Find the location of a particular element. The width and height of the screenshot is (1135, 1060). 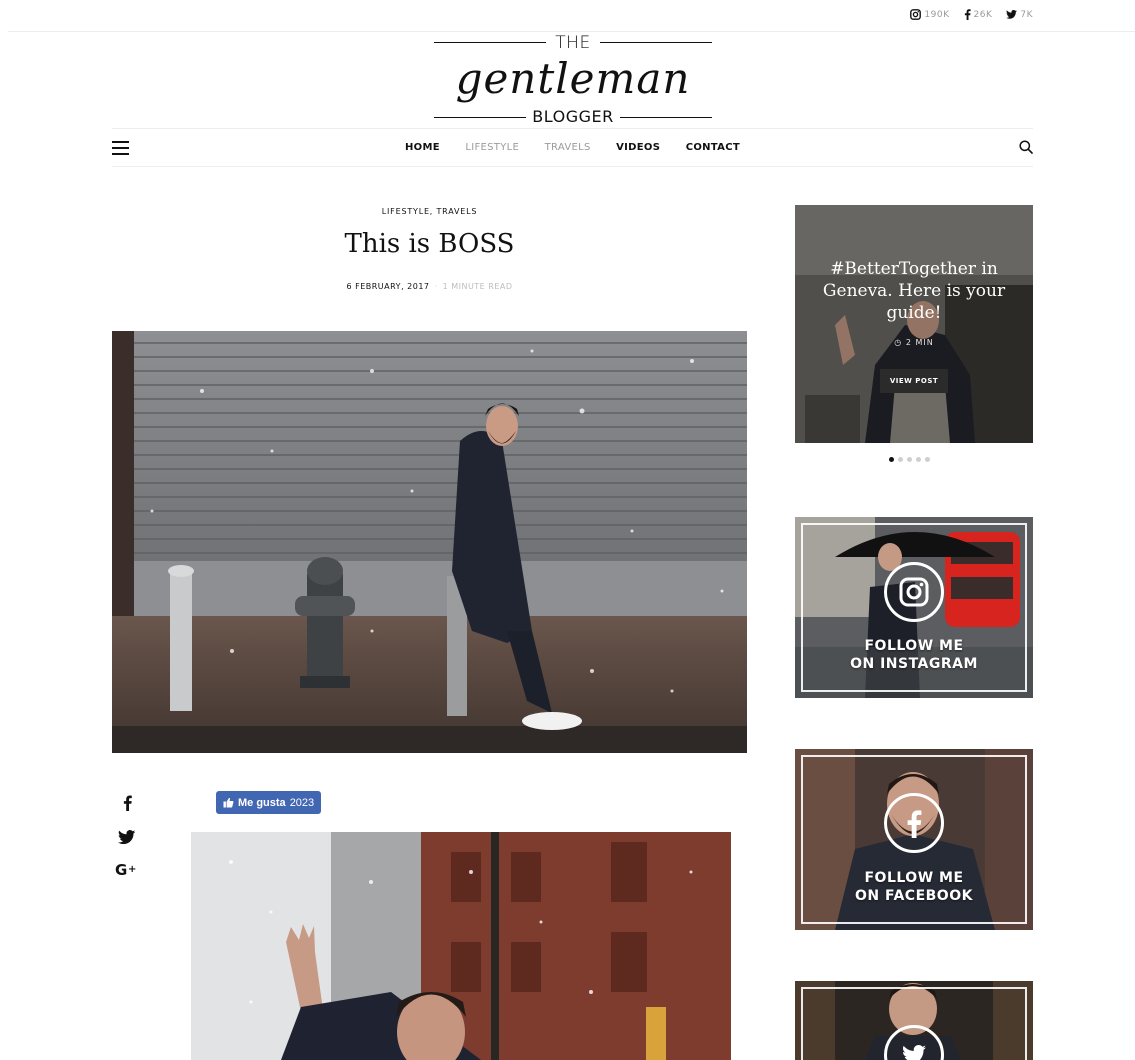

instagram-promo-text: FOLLOW ME ON INSTAGRAM is located at coordinates (914, 655).